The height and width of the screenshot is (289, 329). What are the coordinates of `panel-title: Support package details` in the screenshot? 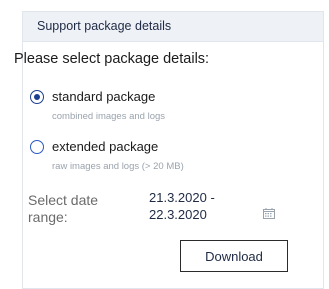 It's located at (173, 27).